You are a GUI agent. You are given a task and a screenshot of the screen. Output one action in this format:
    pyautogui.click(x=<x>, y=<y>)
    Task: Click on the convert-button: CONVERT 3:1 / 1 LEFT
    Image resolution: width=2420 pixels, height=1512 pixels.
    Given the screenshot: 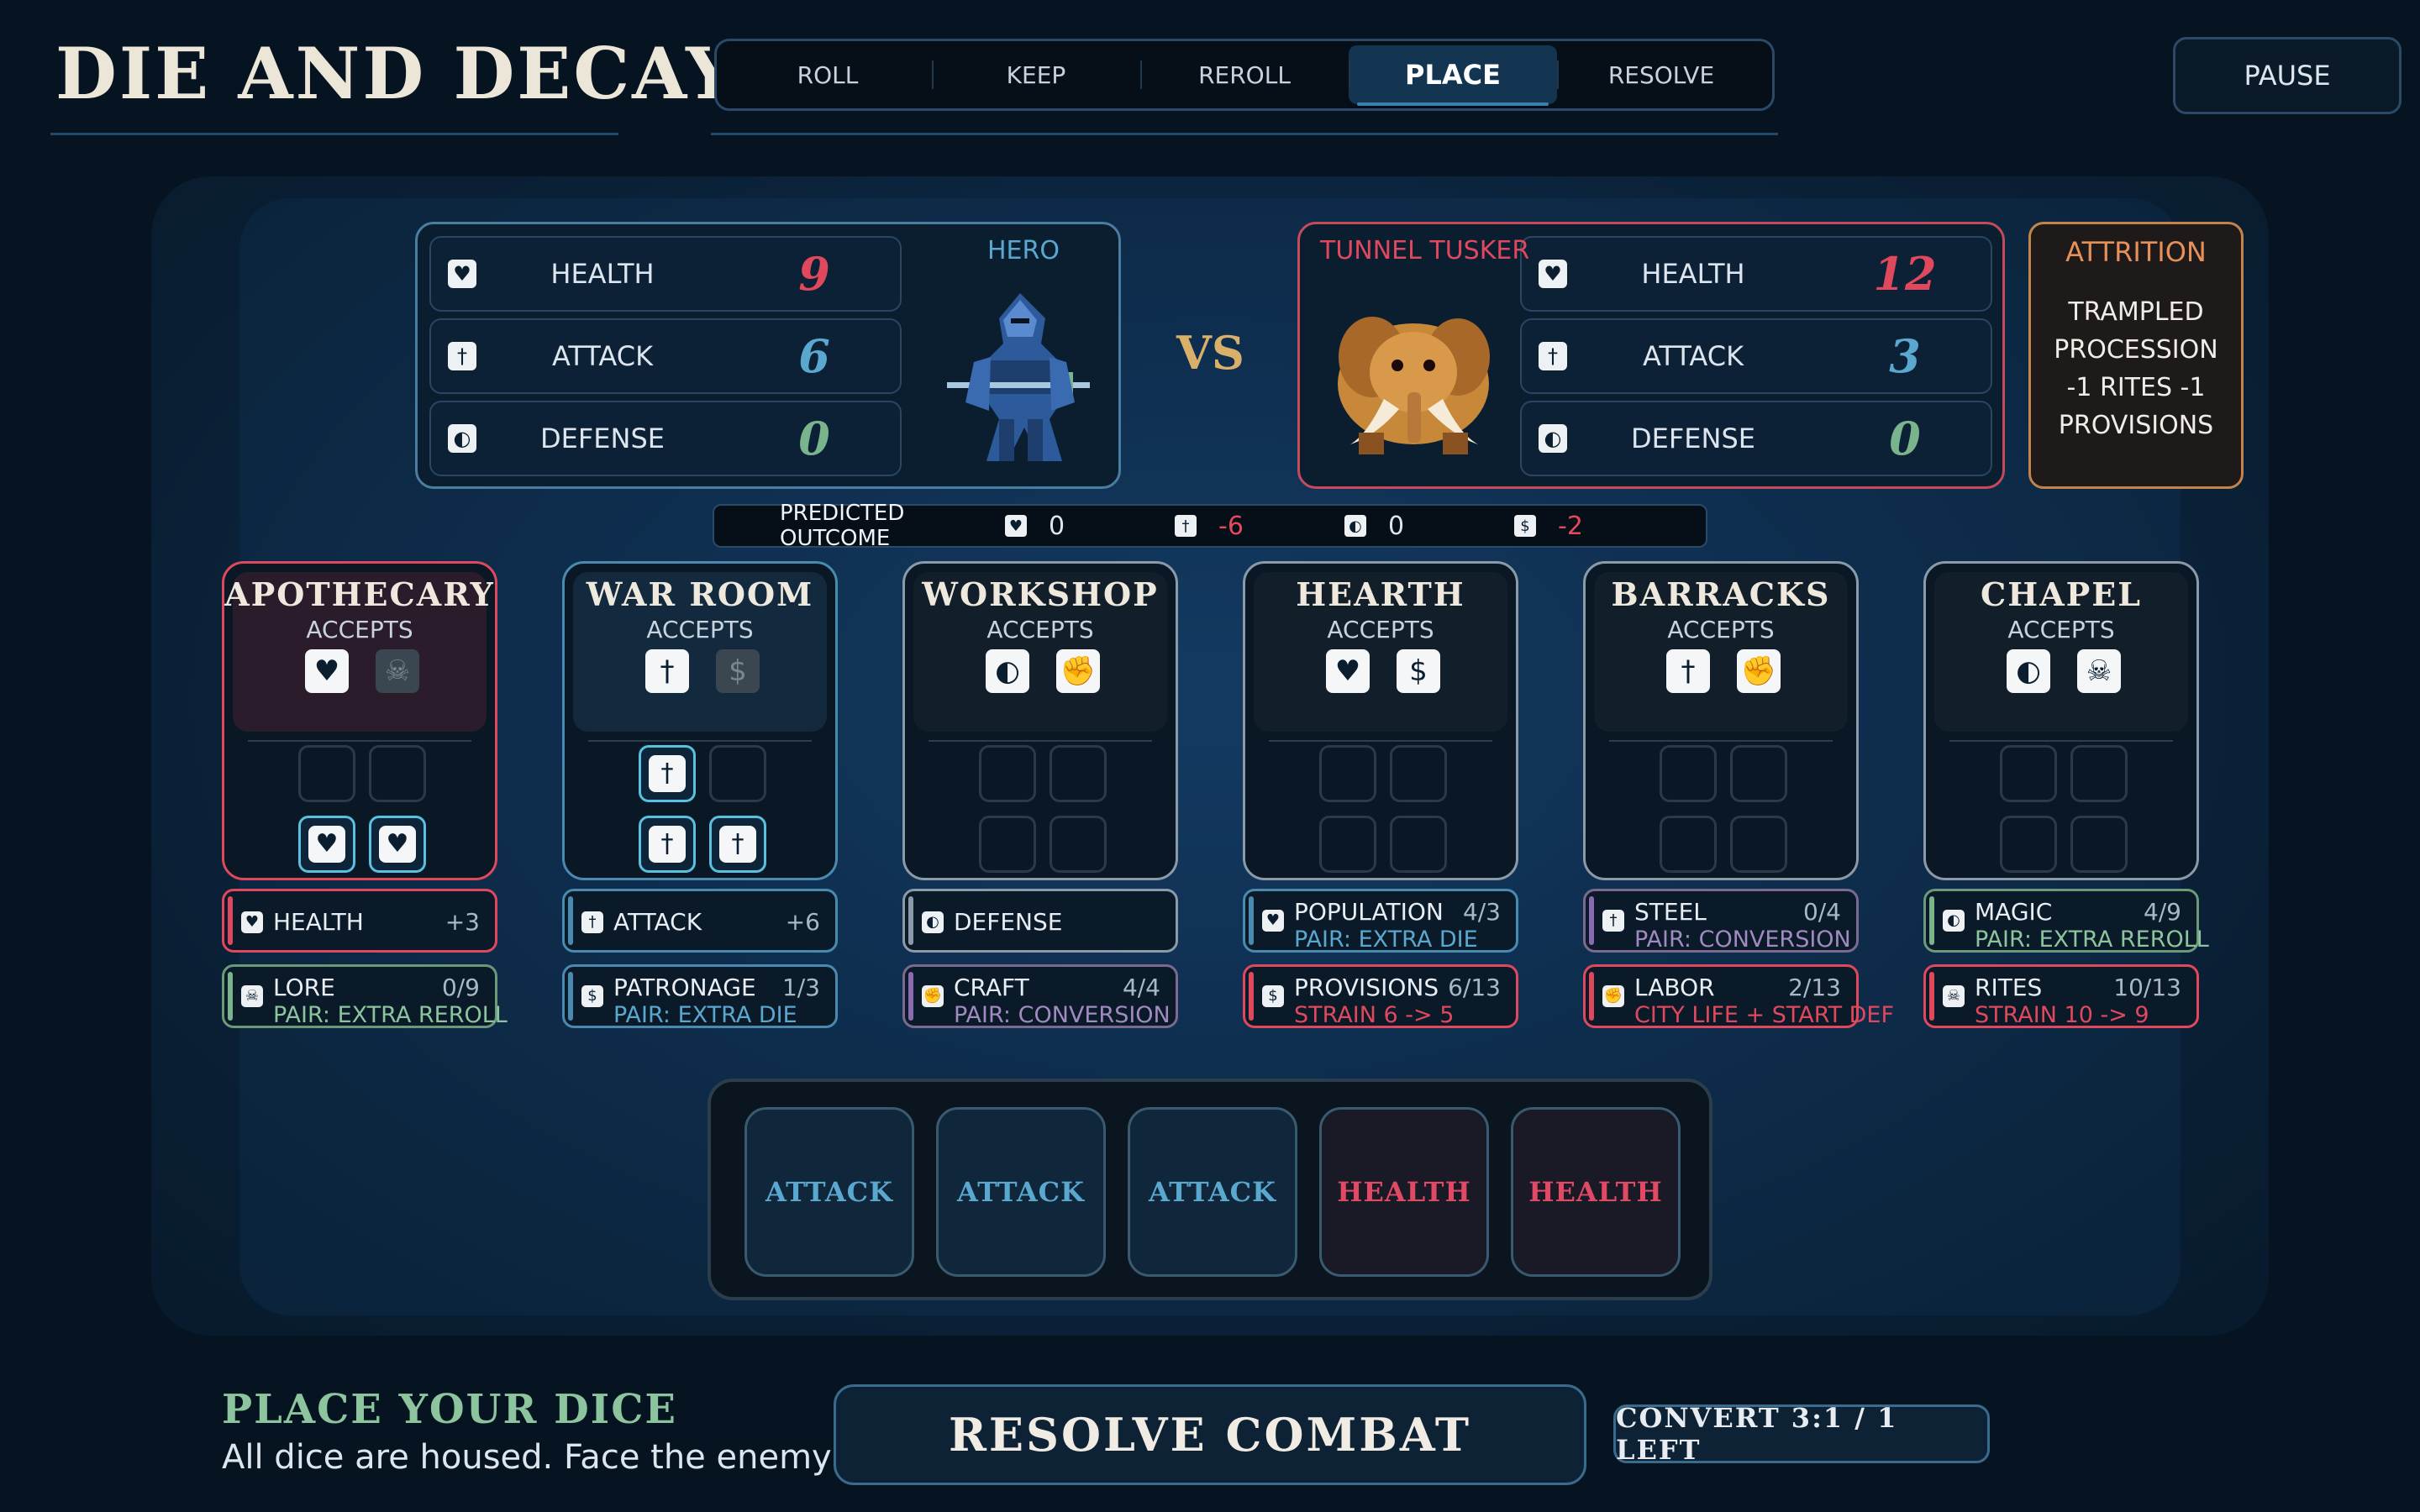 What is the action you would take?
    pyautogui.click(x=1801, y=1434)
    